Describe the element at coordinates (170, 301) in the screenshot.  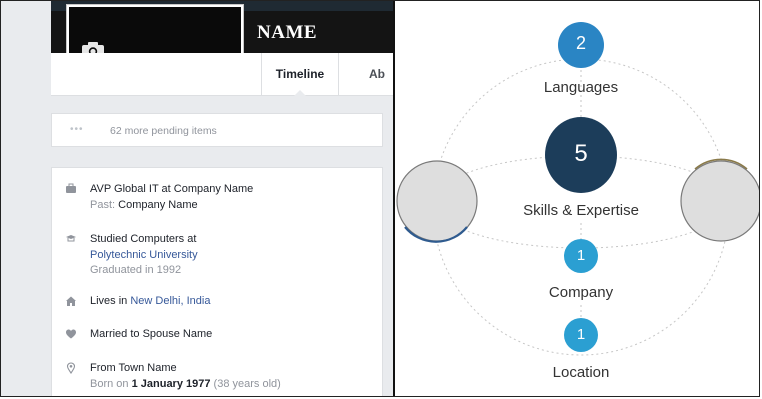
I see `lives-place-link: New Delhi, India` at that location.